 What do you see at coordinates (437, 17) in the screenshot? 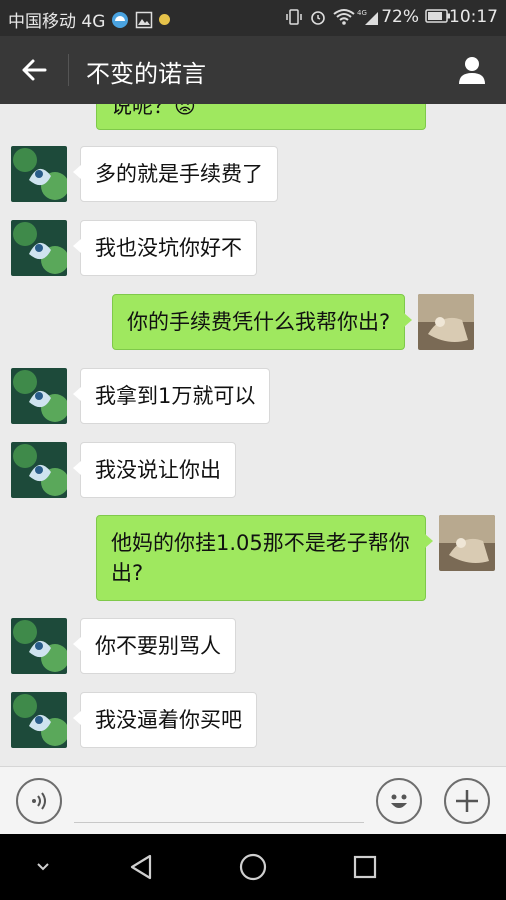
I see `battery-icon` at bounding box center [437, 17].